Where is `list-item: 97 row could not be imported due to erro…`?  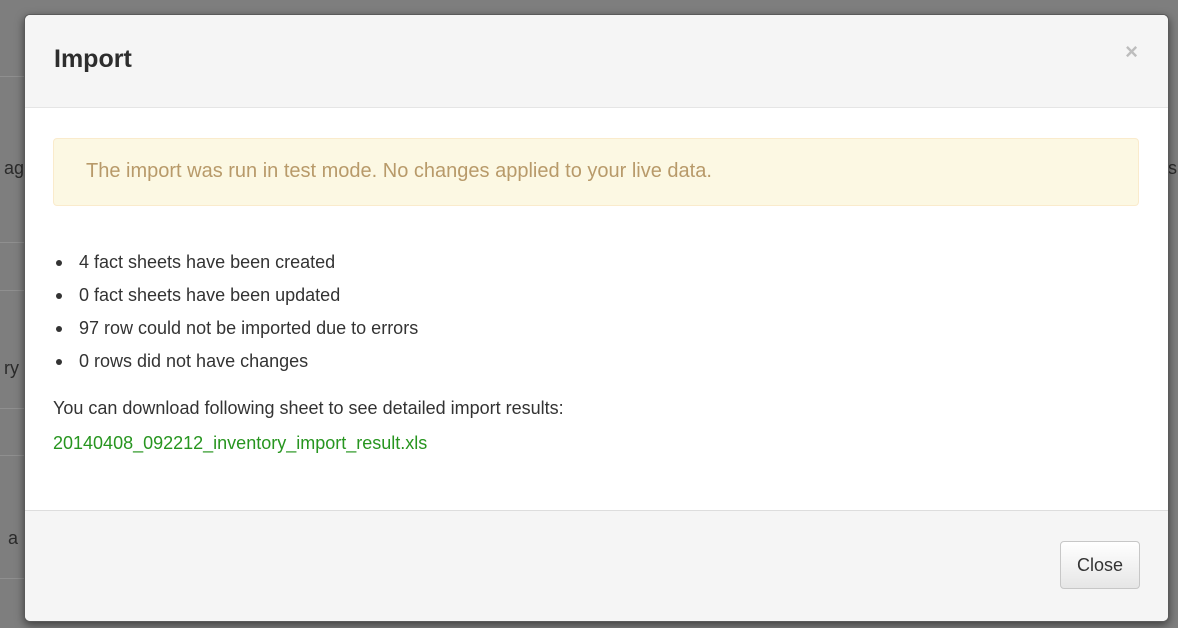
list-item: 97 row could not be imported due to erro… is located at coordinates (235, 328).